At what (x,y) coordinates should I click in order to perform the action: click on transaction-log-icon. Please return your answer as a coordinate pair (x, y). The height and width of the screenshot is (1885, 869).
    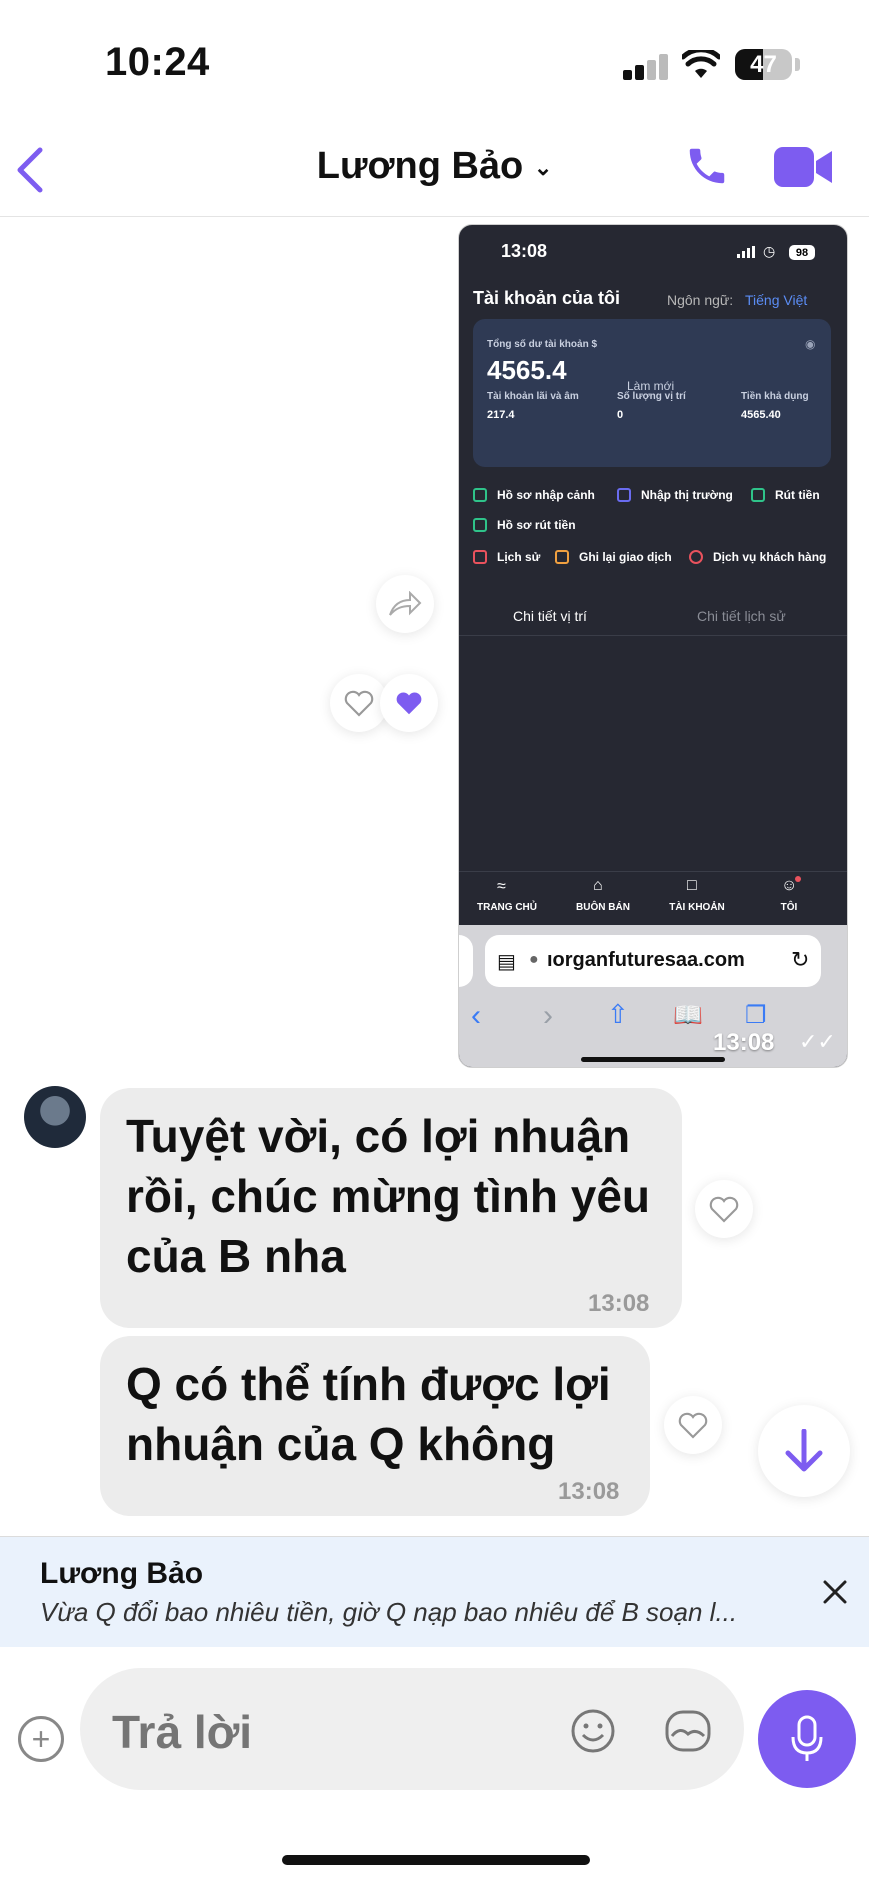
    Looking at the image, I should click on (562, 557).